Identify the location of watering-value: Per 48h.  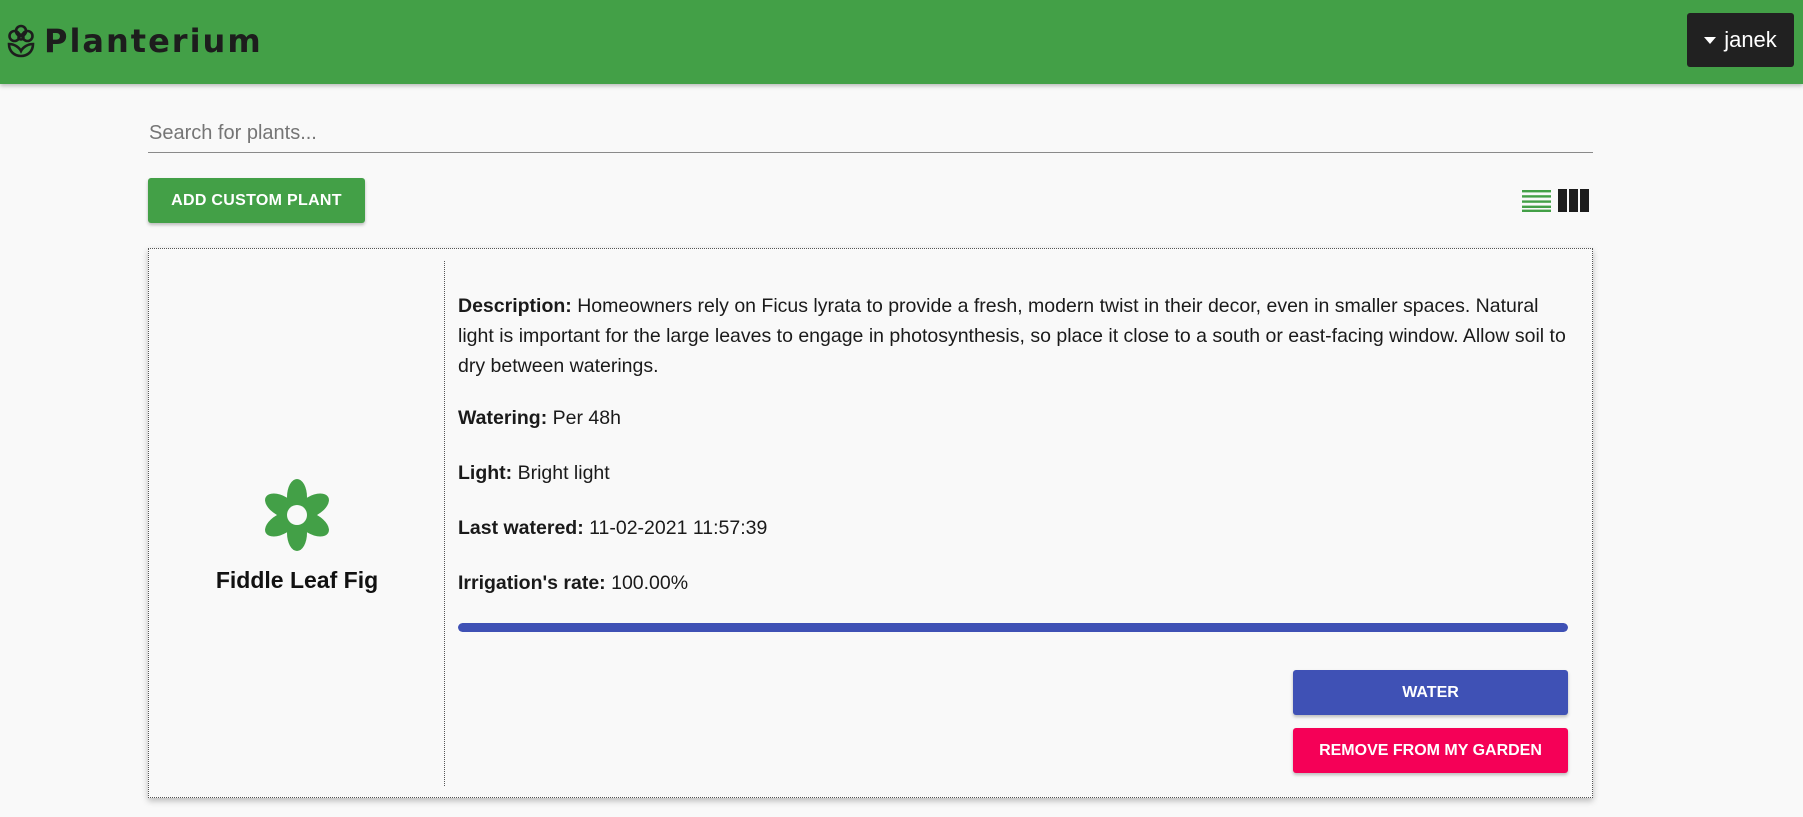
(586, 418).